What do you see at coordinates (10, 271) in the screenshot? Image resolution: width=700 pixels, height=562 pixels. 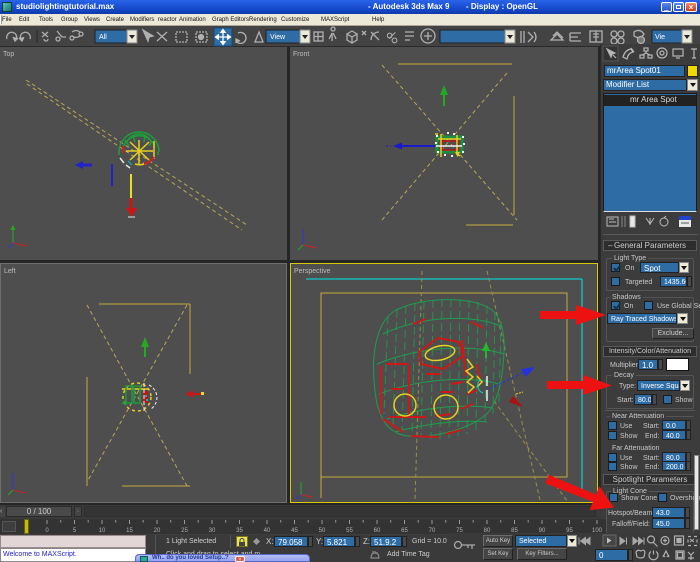 I see `svg-text: Left` at bounding box center [10, 271].